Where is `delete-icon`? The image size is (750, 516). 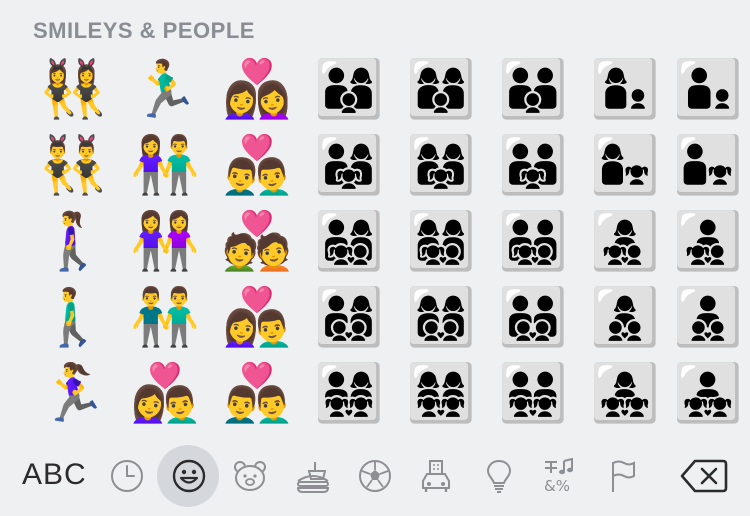 delete-icon is located at coordinates (704, 476).